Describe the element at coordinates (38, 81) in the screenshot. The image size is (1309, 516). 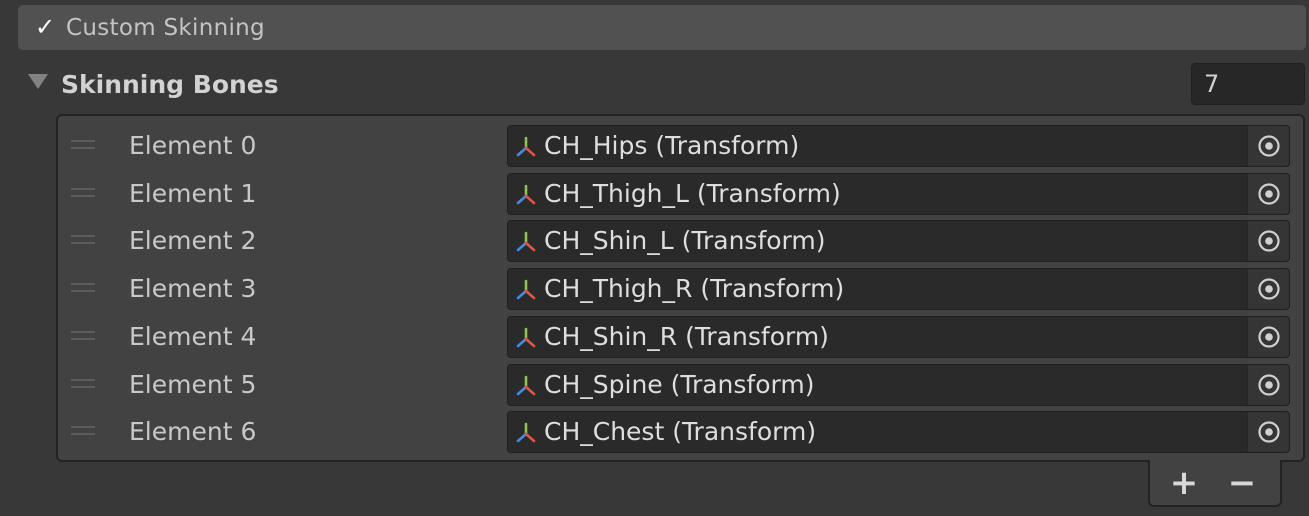
I see `triangle-down-icon` at that location.